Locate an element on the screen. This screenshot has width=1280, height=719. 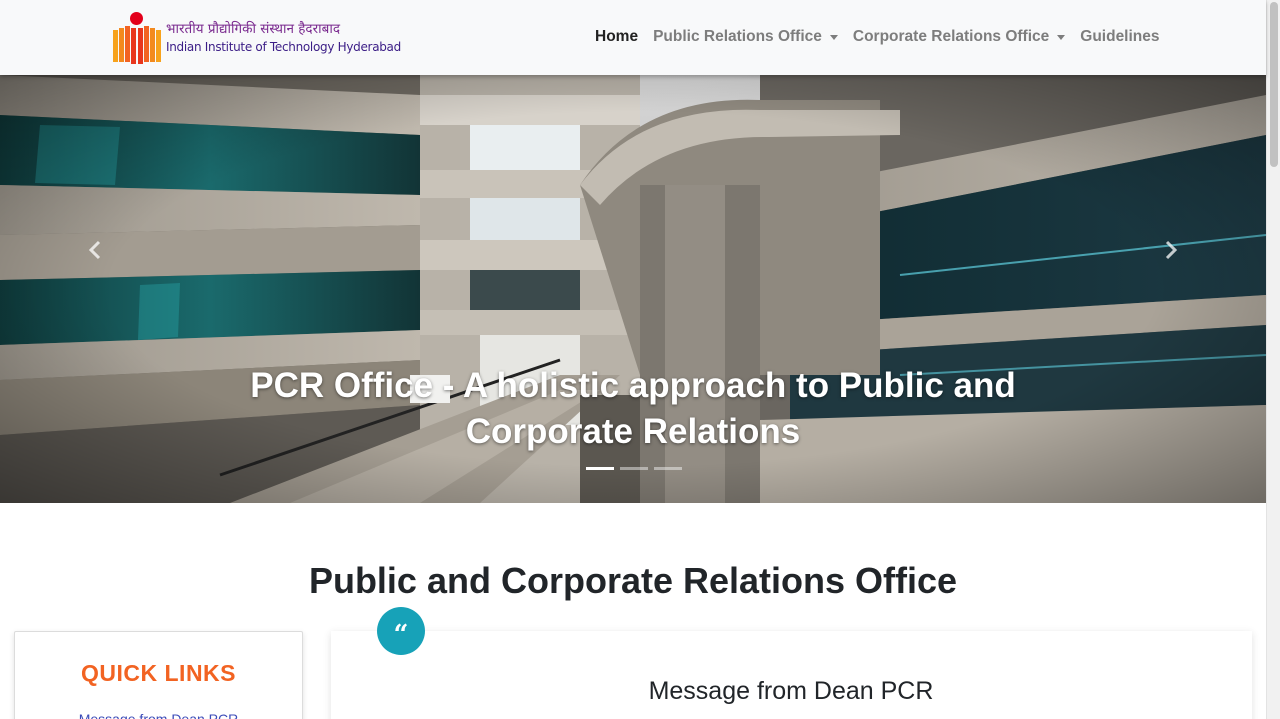
carousel-next-button is located at coordinates (1171, 250).